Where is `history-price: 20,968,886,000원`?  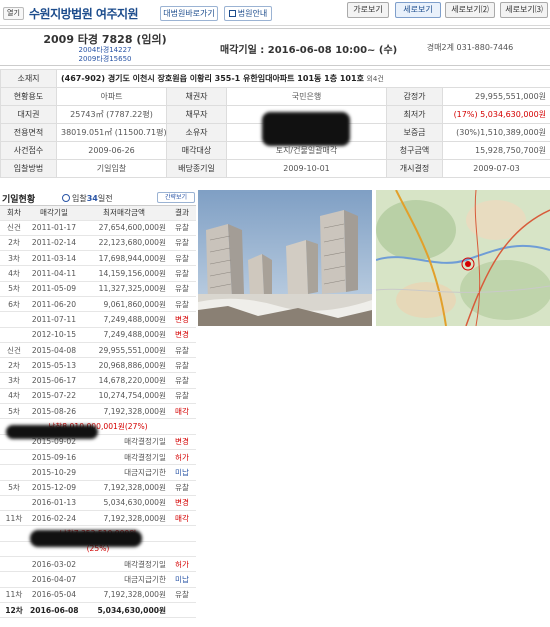
history-price: 20,968,886,000원 is located at coordinates (124, 365).